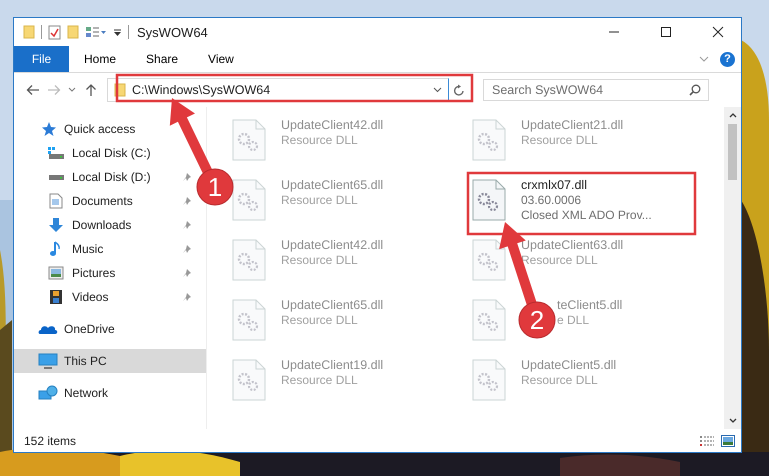  I want to click on search-icon, so click(695, 90).